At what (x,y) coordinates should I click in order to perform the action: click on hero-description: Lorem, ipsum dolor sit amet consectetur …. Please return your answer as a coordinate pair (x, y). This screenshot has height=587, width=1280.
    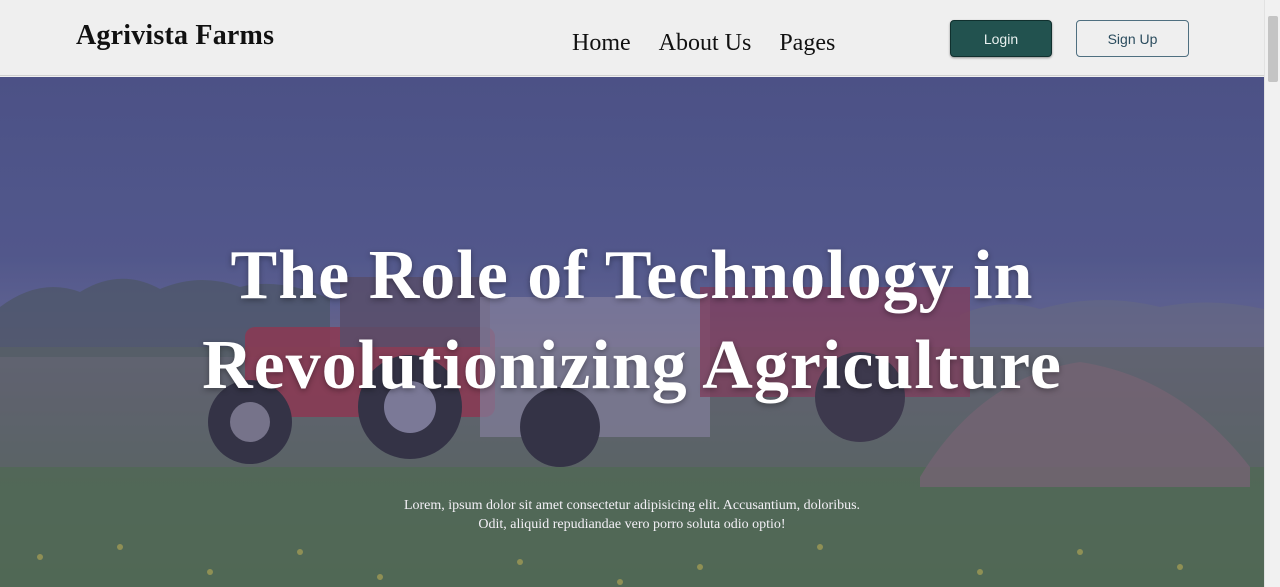
    Looking at the image, I should click on (632, 515).